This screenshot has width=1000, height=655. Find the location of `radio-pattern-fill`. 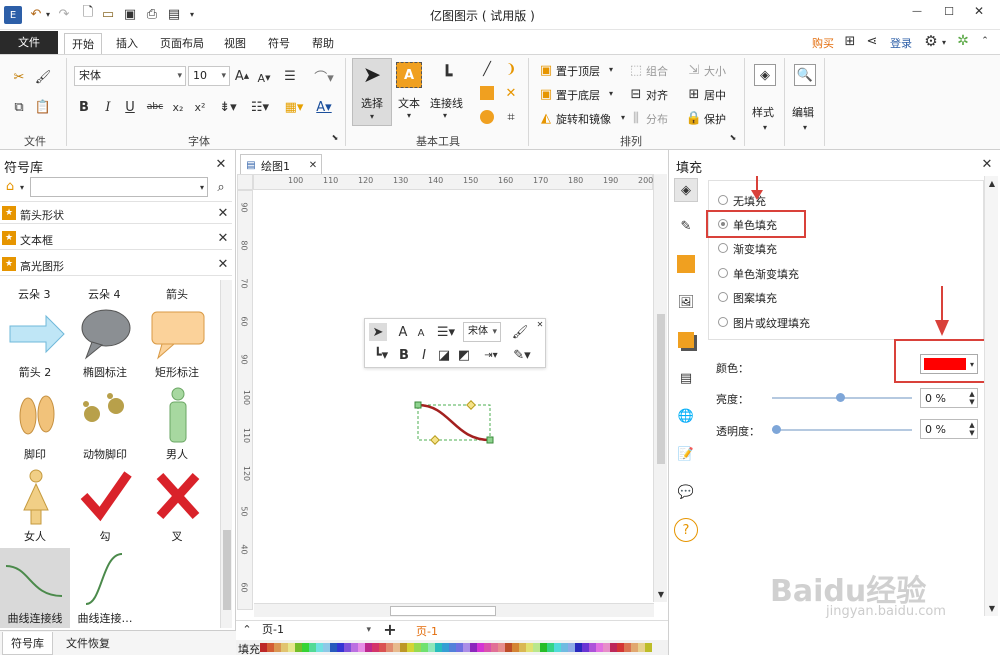

radio-pattern-fill is located at coordinates (723, 297).